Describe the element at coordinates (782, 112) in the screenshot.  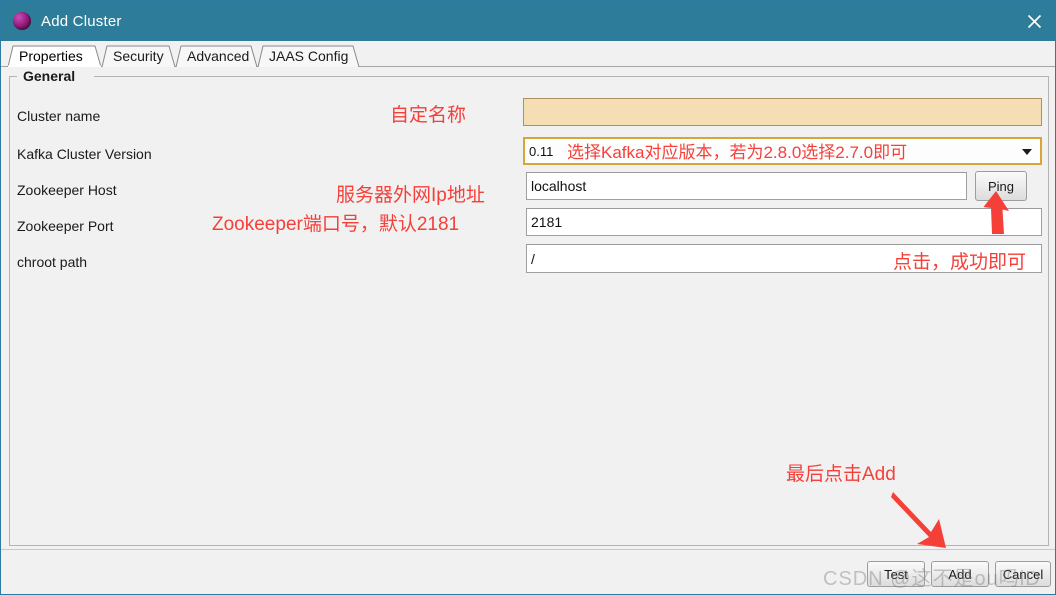
I see `cluster-name-input` at that location.